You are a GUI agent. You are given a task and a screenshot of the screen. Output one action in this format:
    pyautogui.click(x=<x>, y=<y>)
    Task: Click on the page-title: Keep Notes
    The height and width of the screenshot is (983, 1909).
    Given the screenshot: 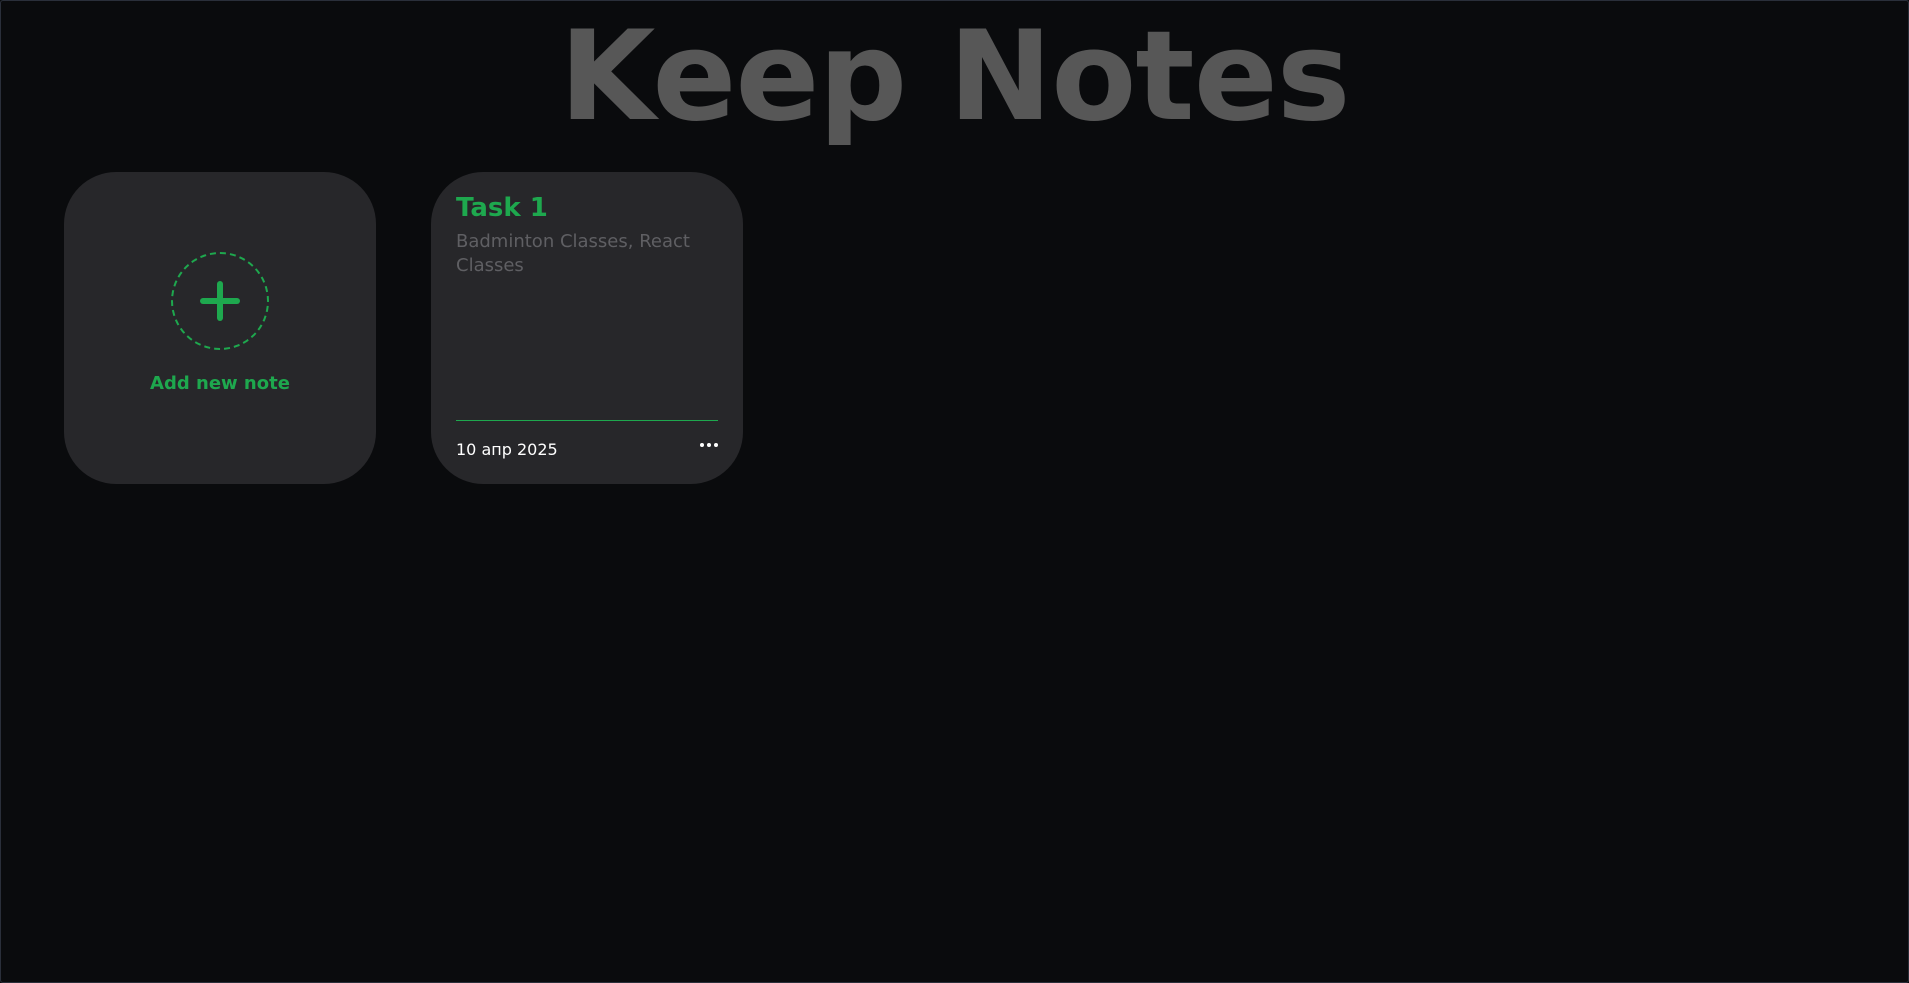 What is the action you would take?
    pyautogui.click(x=954, y=77)
    